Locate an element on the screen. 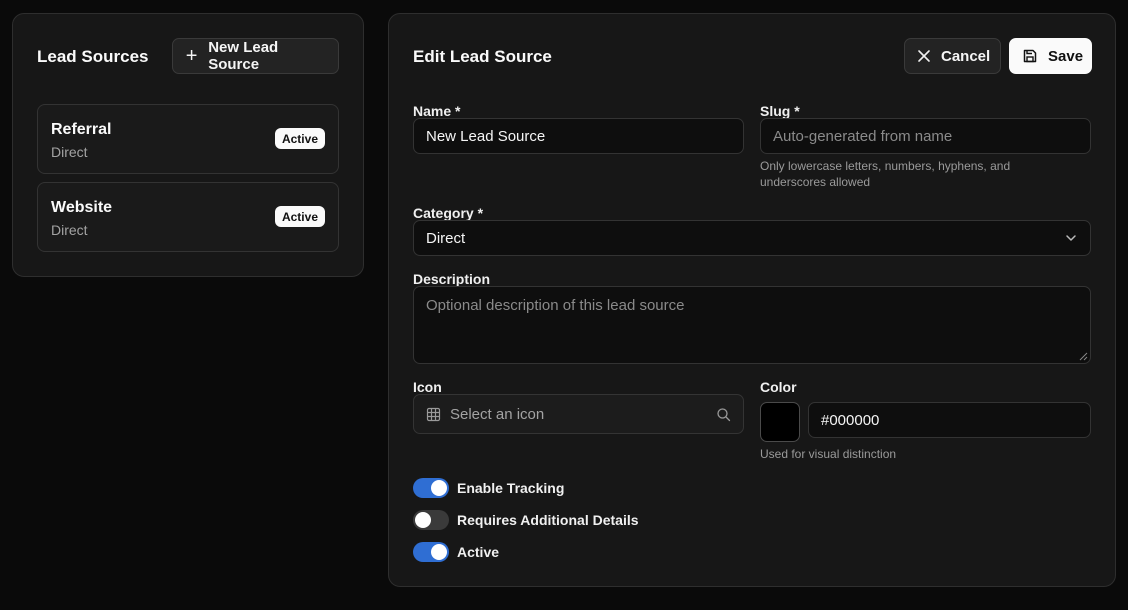 Image resolution: width=1128 pixels, height=610 pixels. name-input: New Lead Source is located at coordinates (578, 136).